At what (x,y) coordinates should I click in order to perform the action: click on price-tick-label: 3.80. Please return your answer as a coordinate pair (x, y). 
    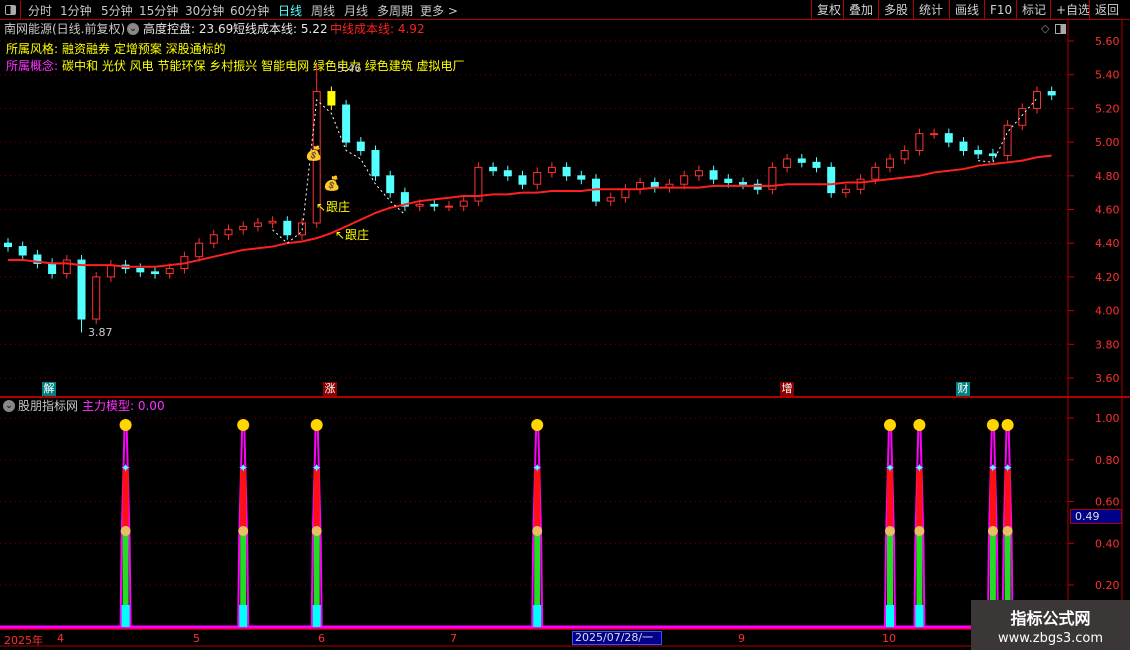
    Looking at the image, I should click on (1107, 344).